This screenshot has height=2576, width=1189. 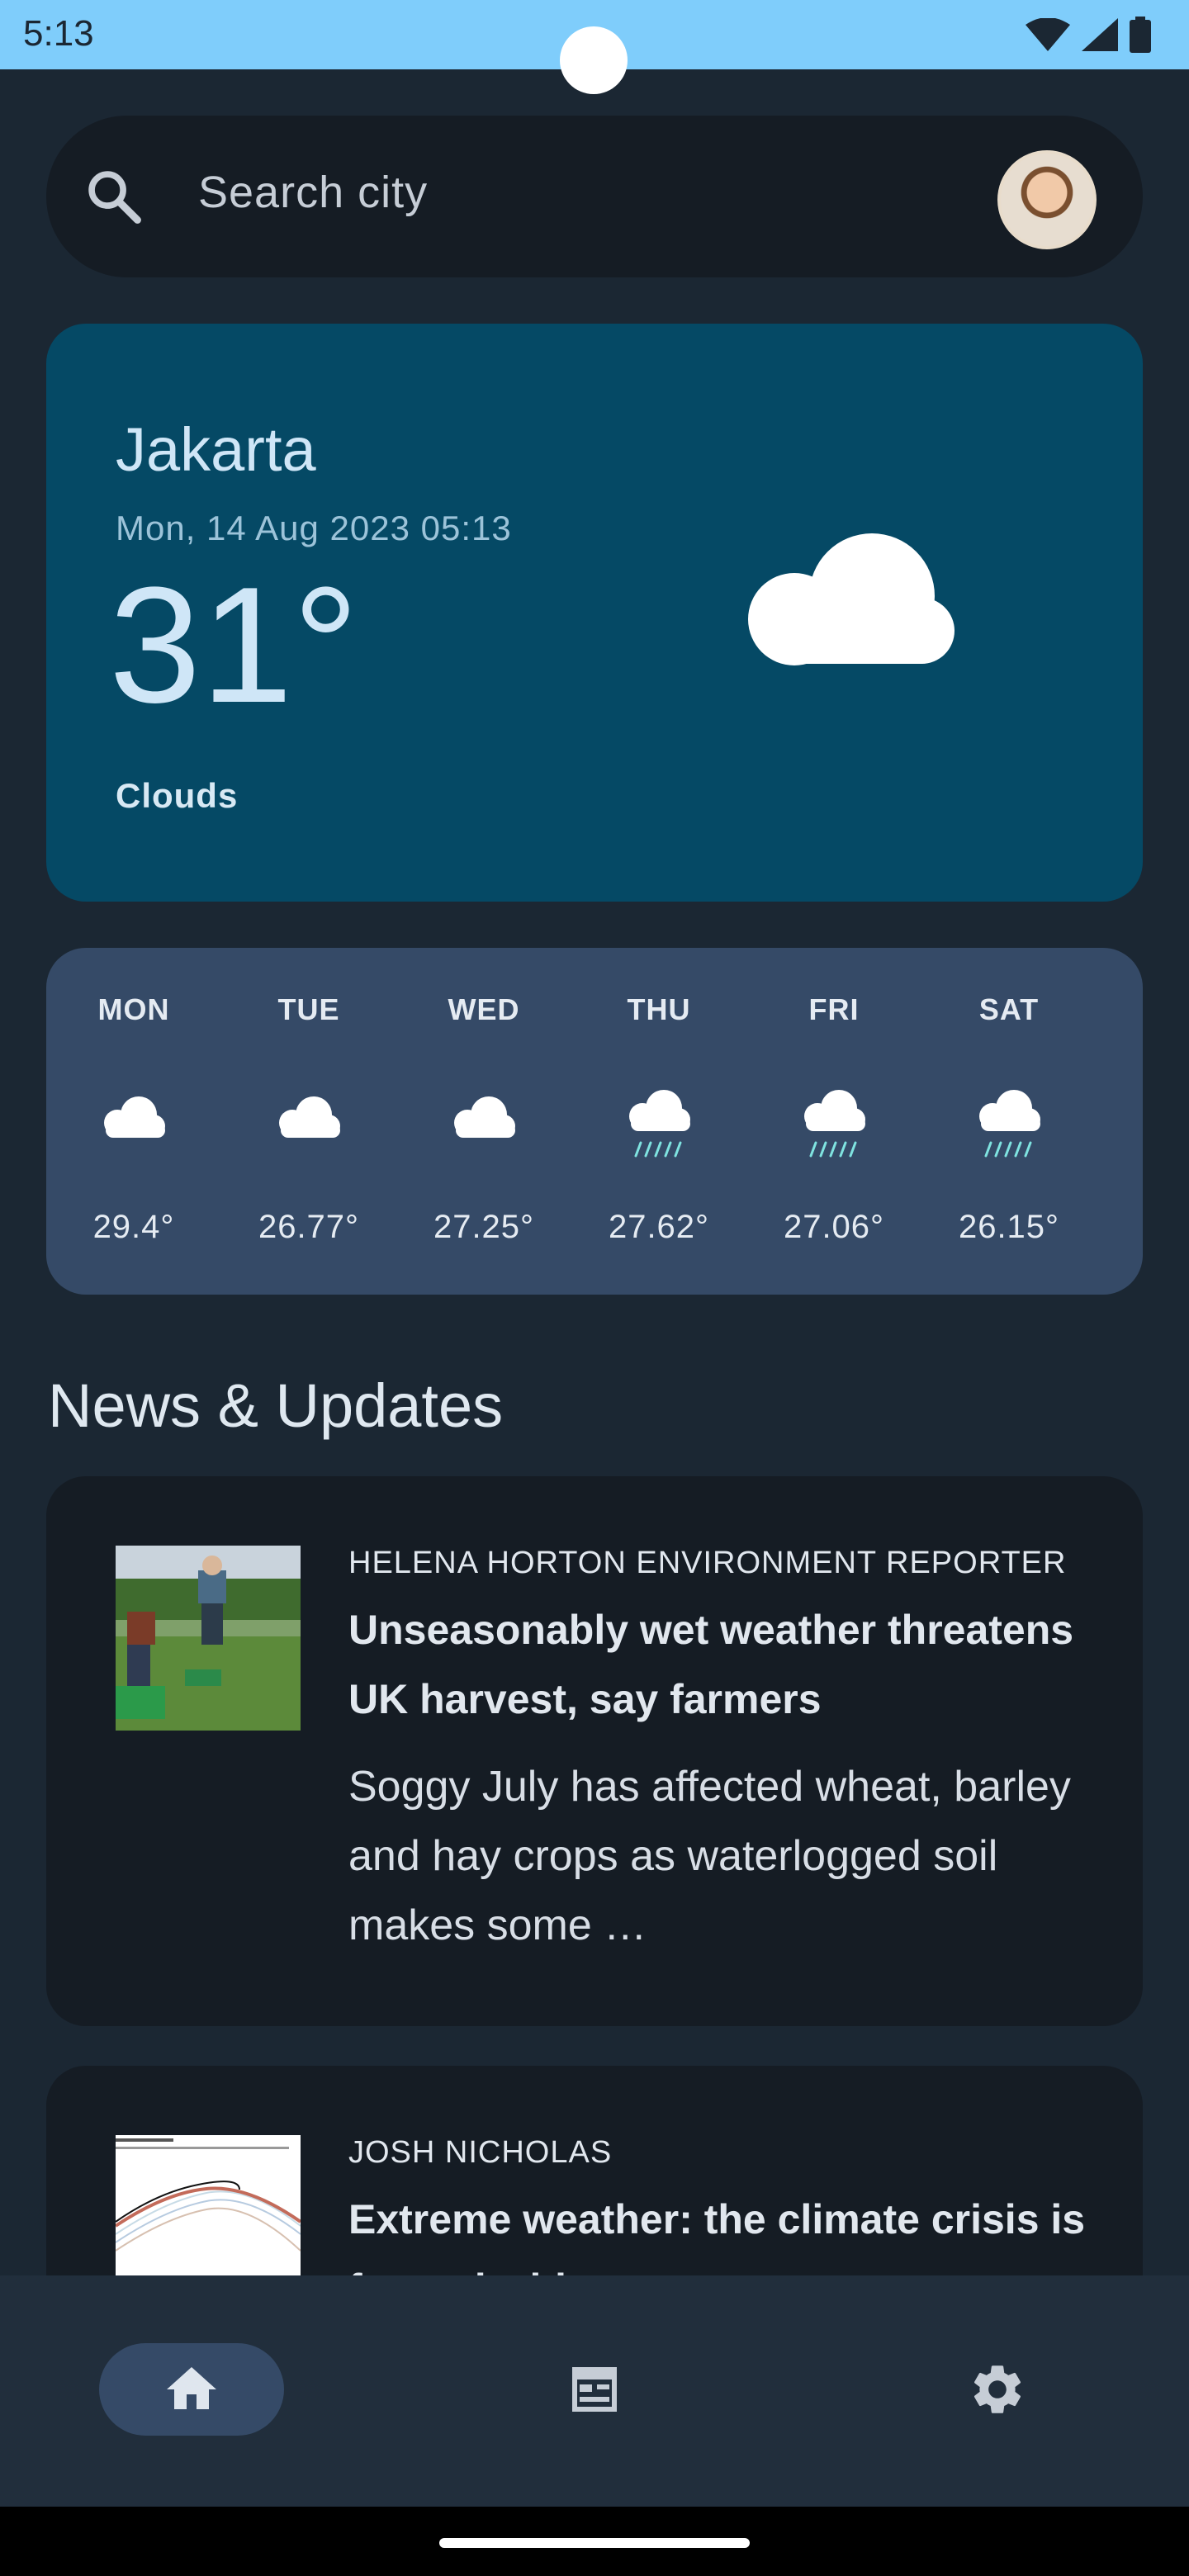 I want to click on news-thumbnail, so click(x=208, y=1638).